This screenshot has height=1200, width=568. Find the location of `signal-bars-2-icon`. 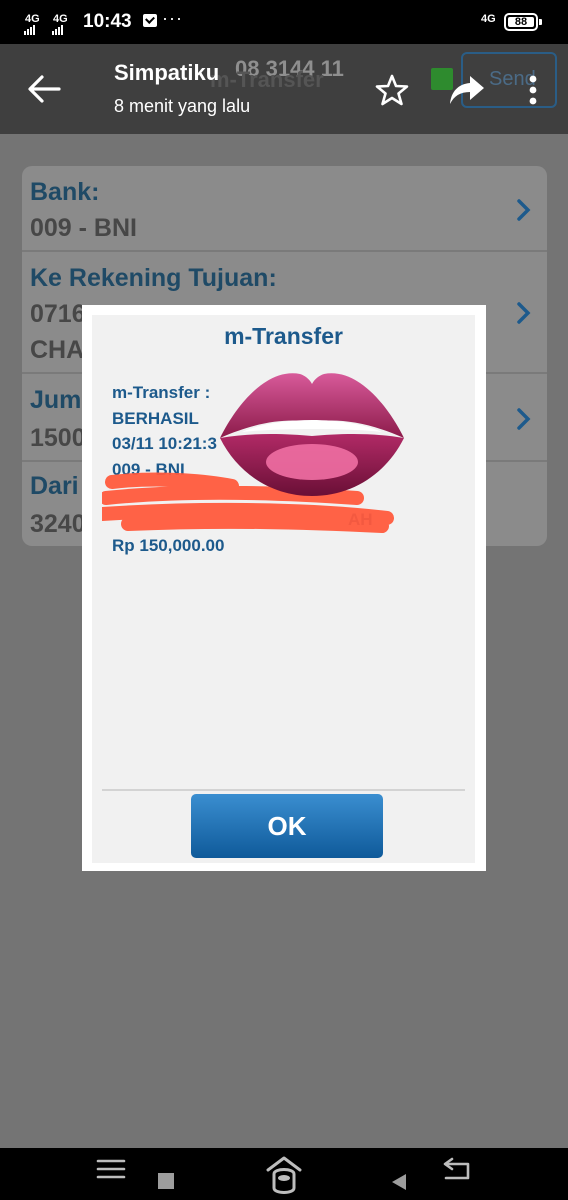

signal-bars-2-icon is located at coordinates (57, 30).